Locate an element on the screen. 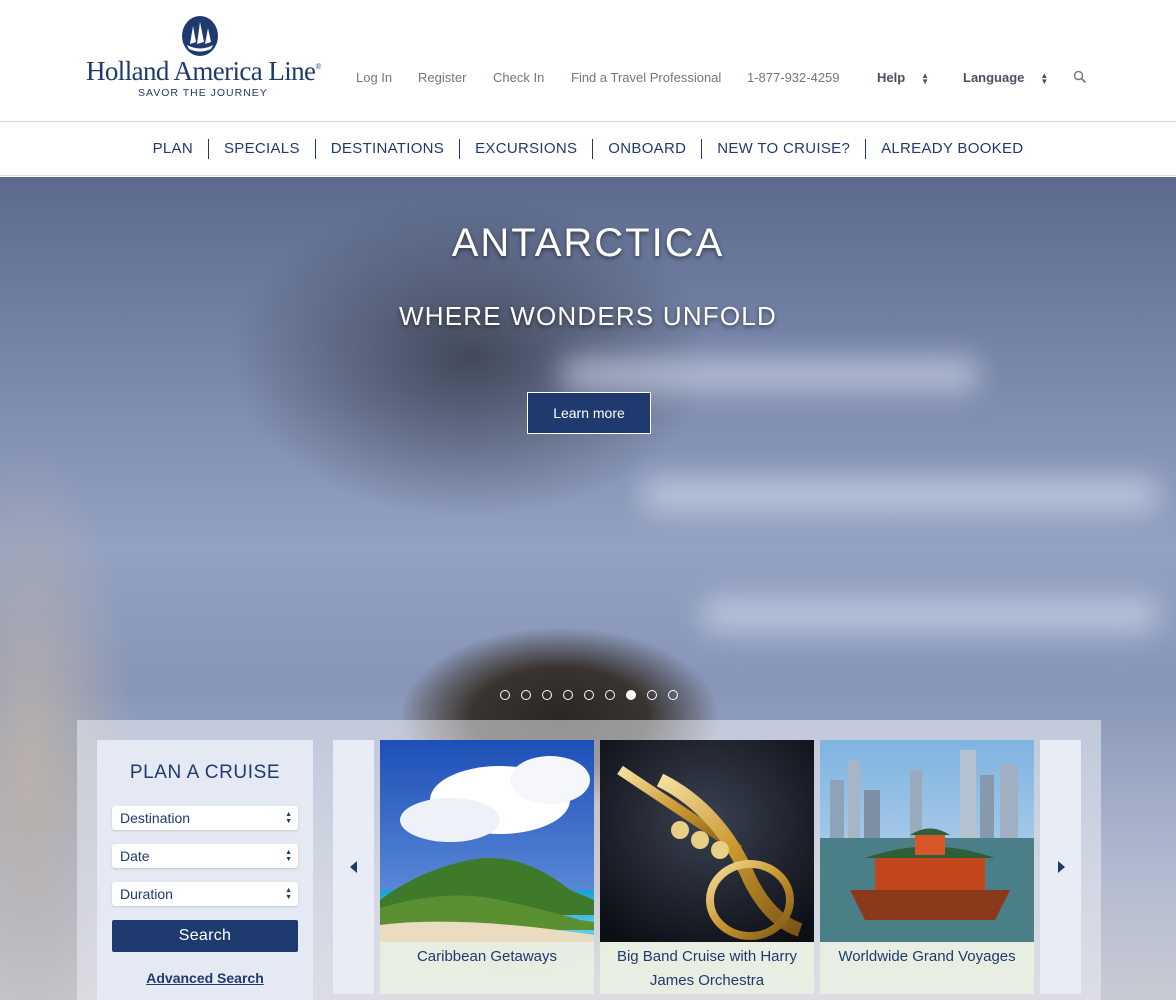 The image size is (1176, 1000). nav-excursions: EXCURSIONS is located at coordinates (525, 149).